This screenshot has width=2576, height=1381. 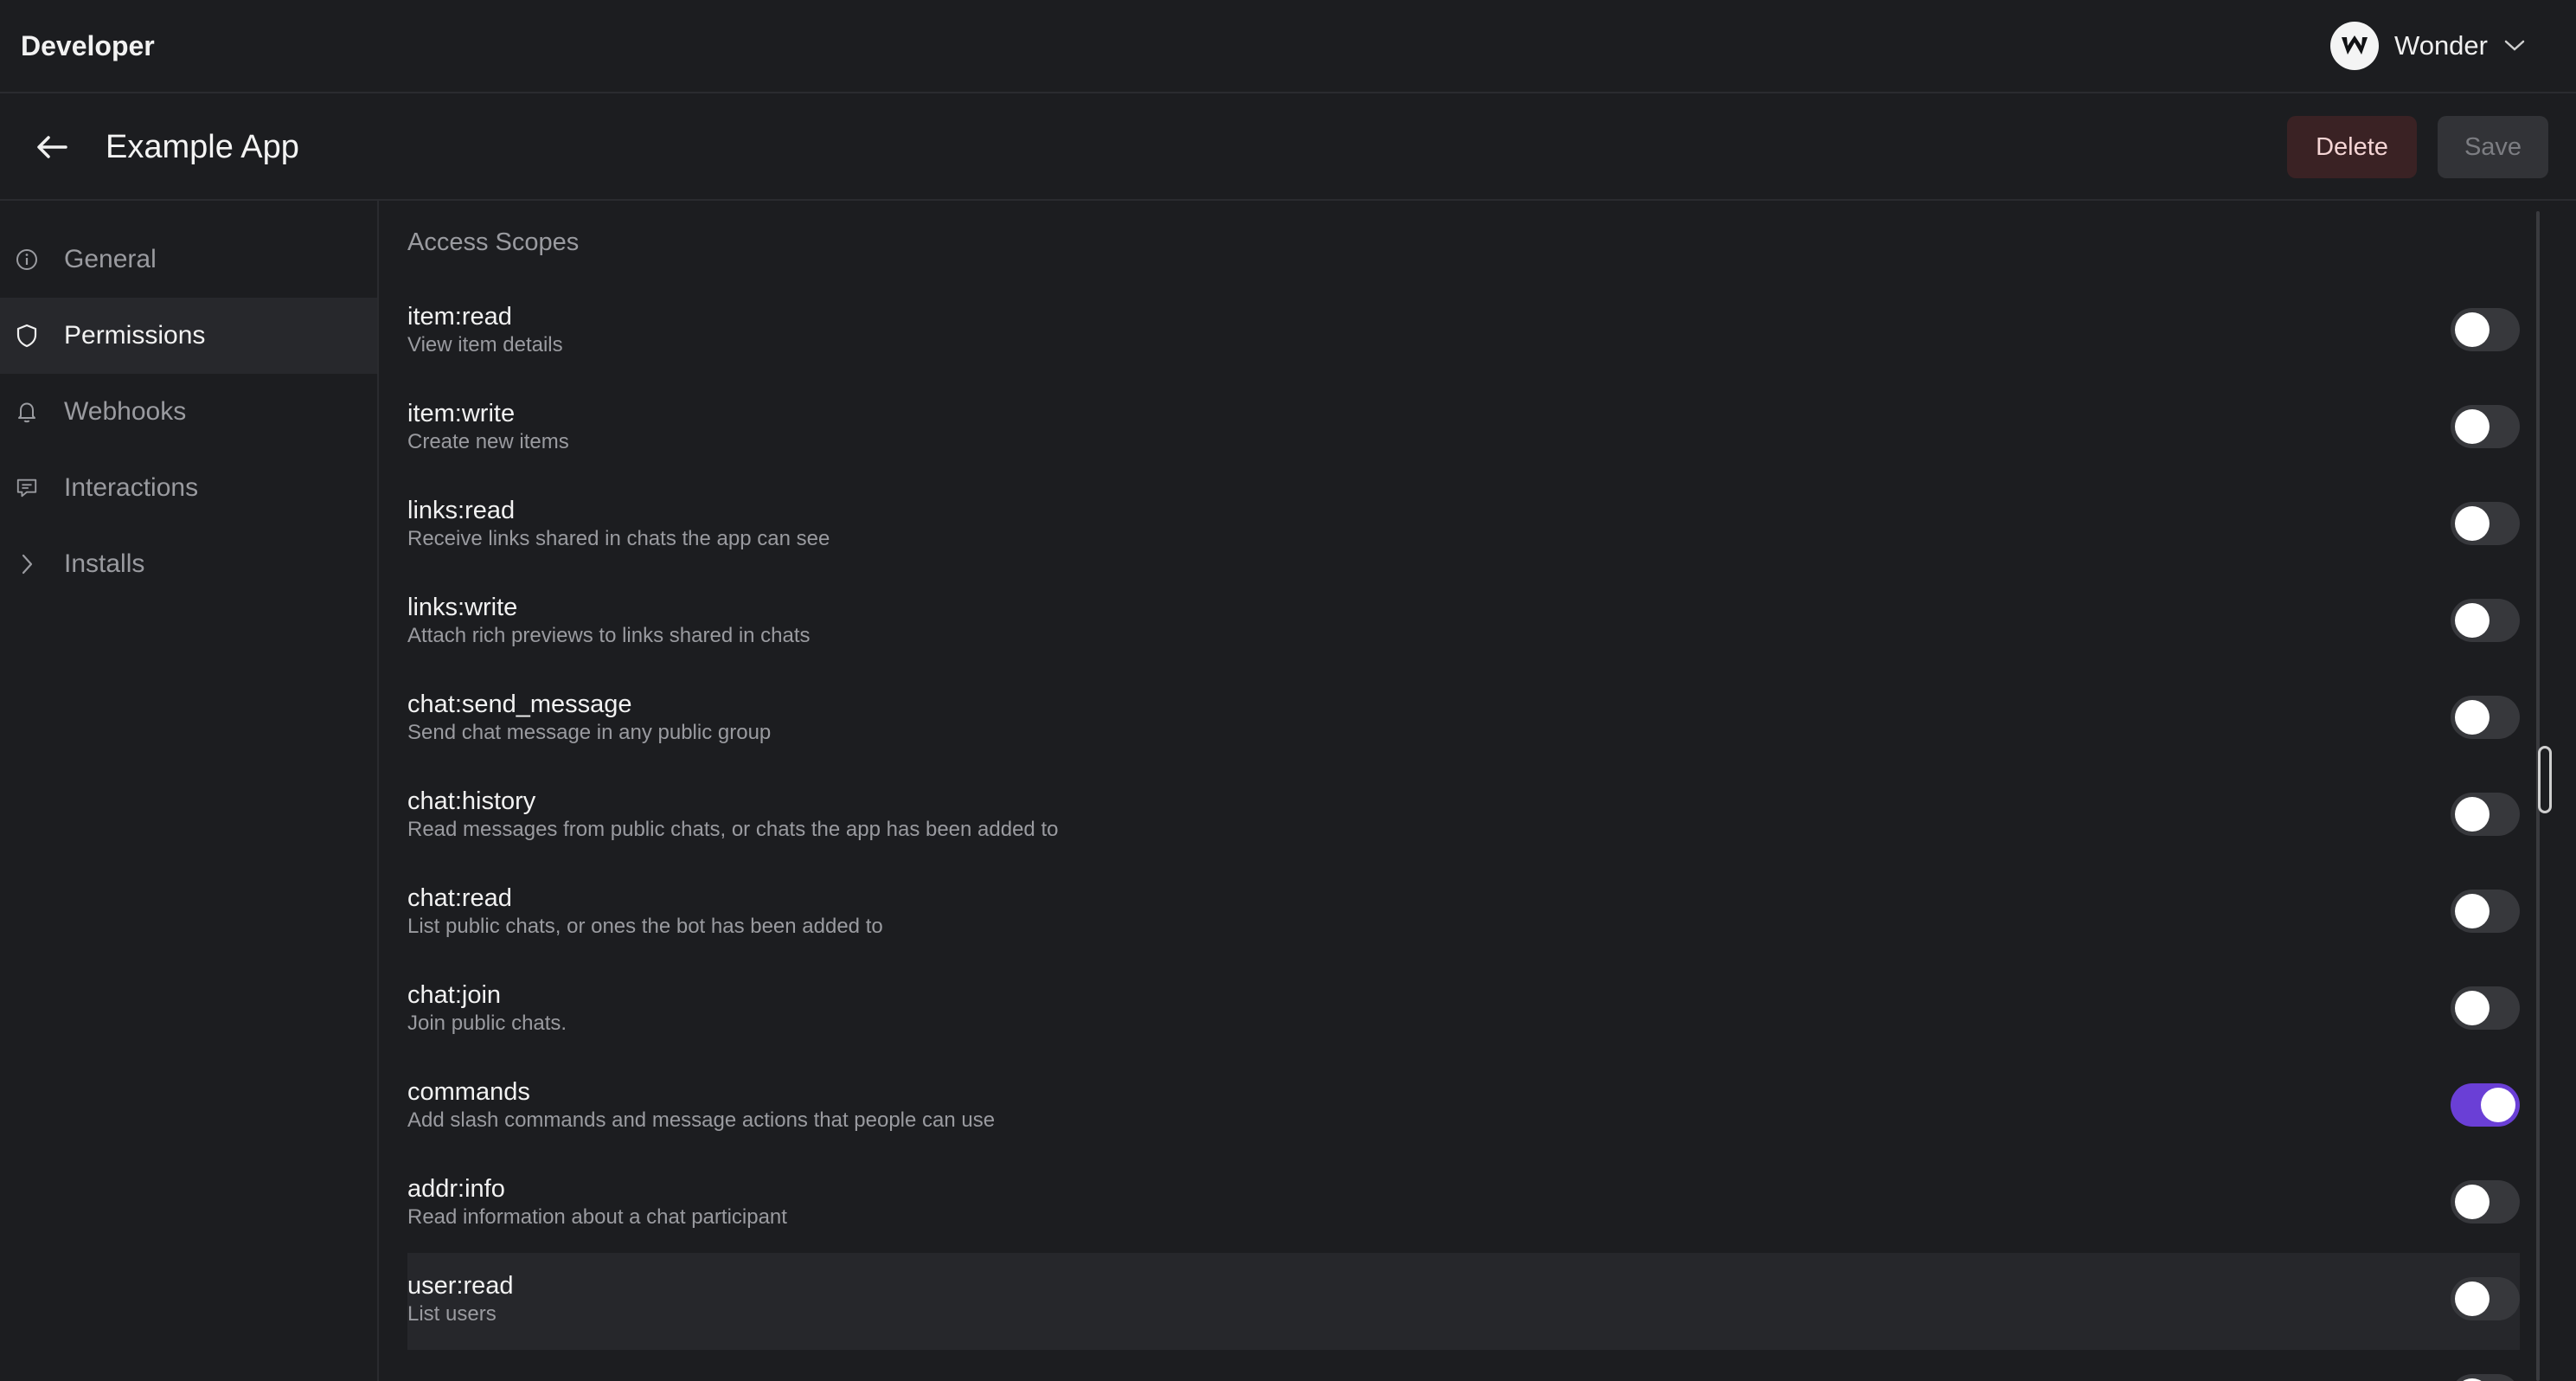 I want to click on top-bar: Developer Wonder, so click(x=1288, y=46).